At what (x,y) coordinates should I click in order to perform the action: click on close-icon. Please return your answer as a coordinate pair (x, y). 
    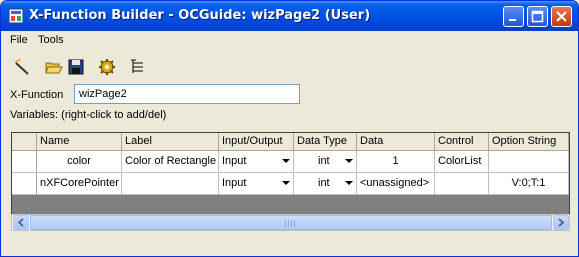
    Looking at the image, I should click on (561, 16).